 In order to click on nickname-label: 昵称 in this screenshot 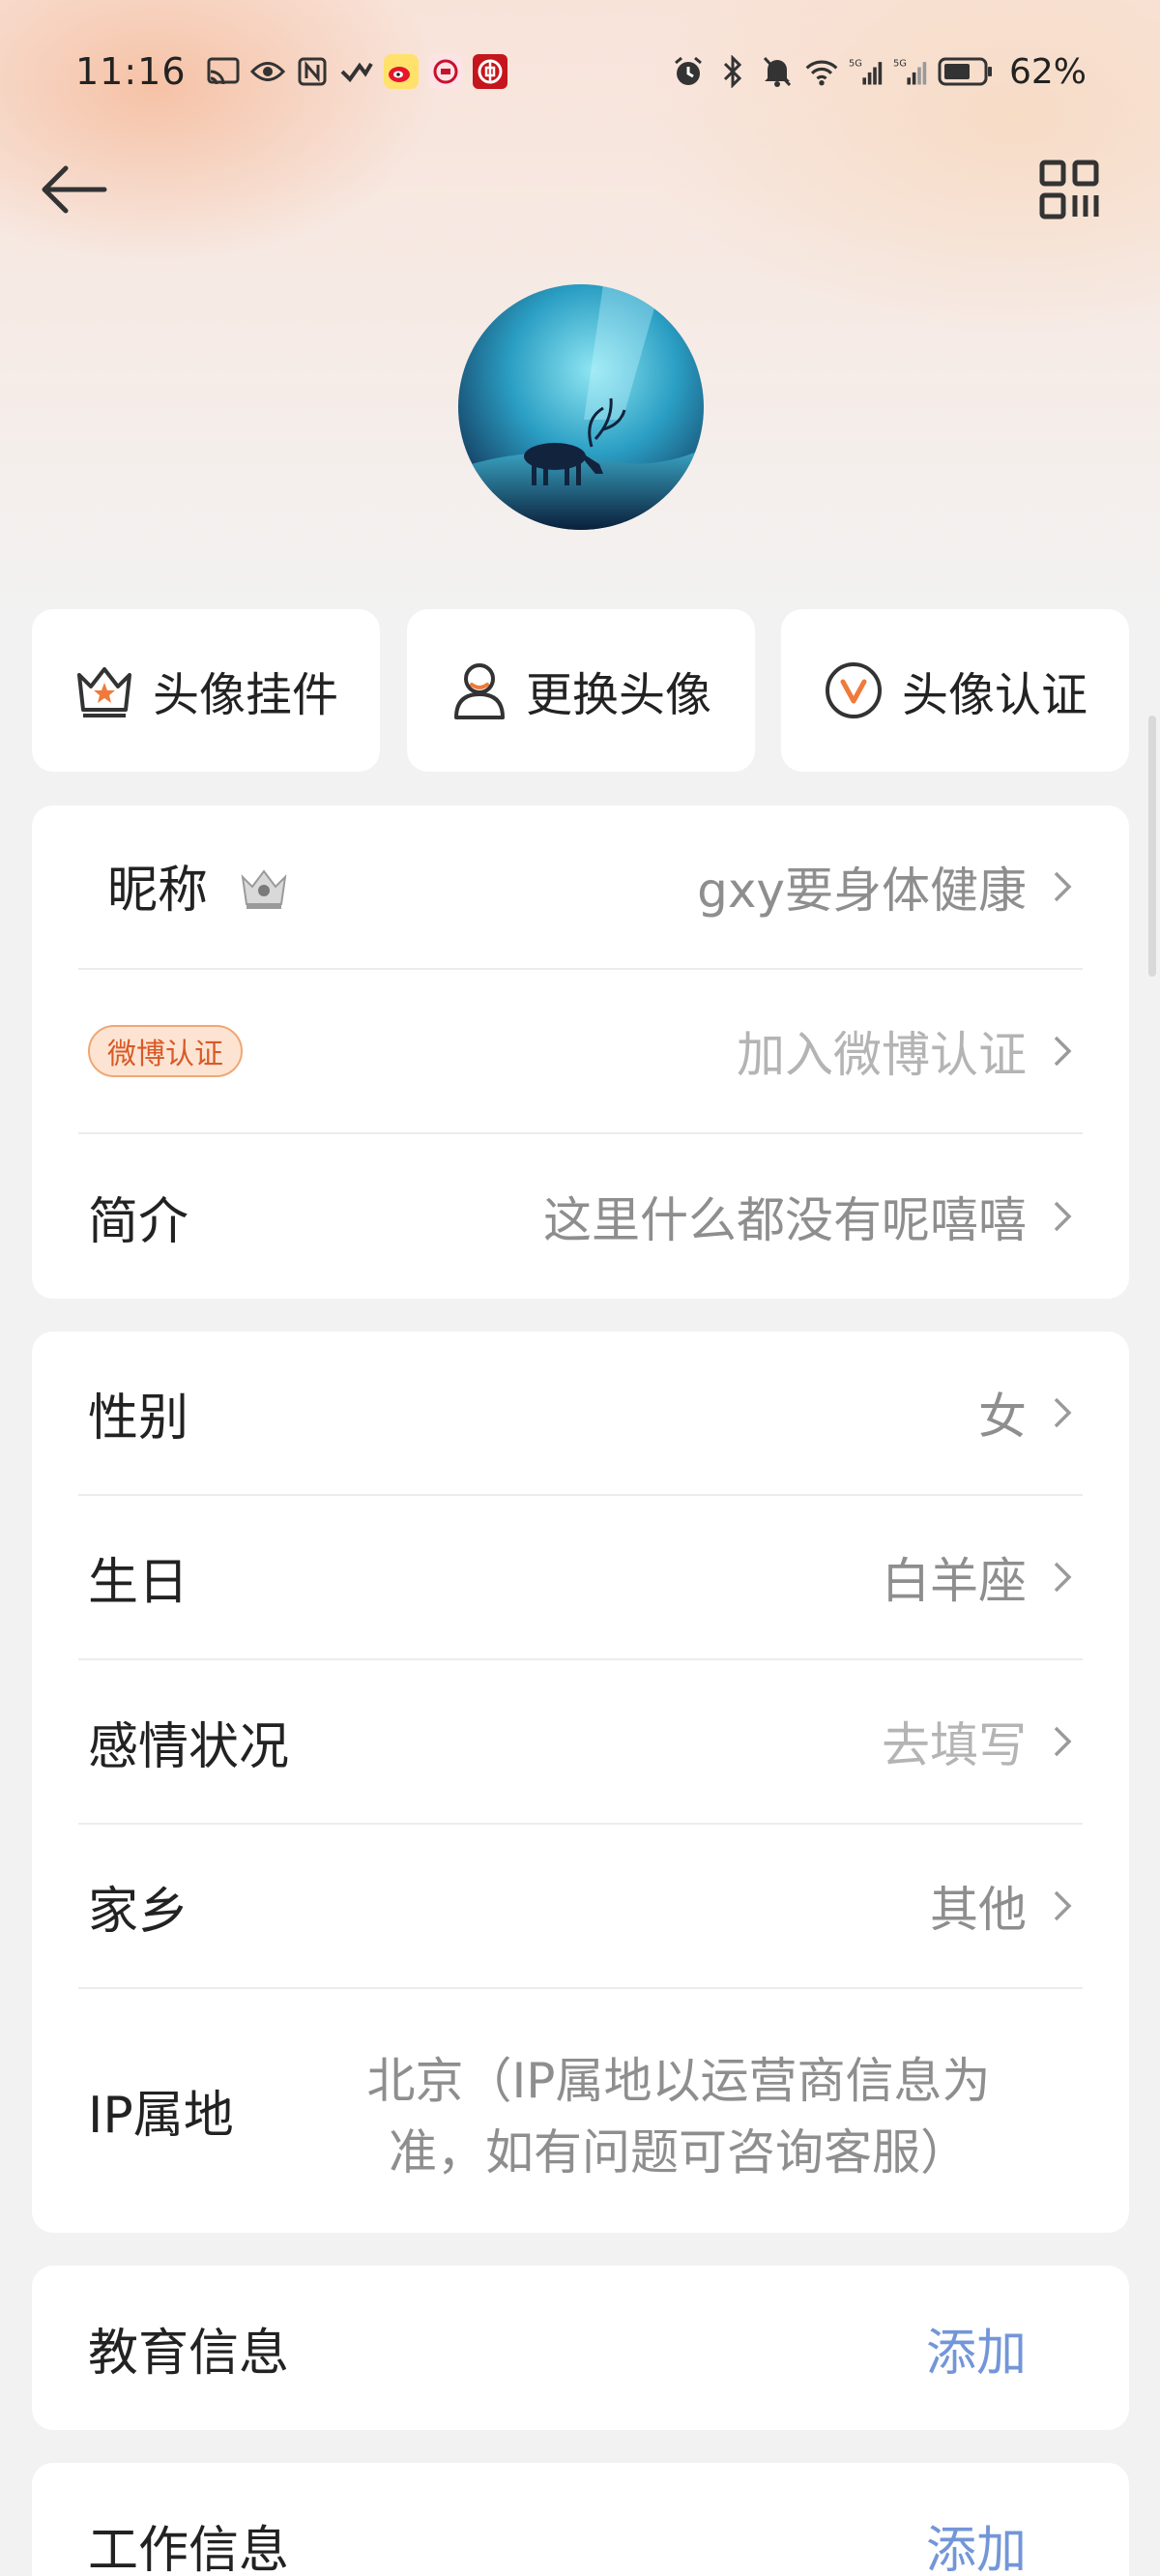, I will do `click(158, 891)`.